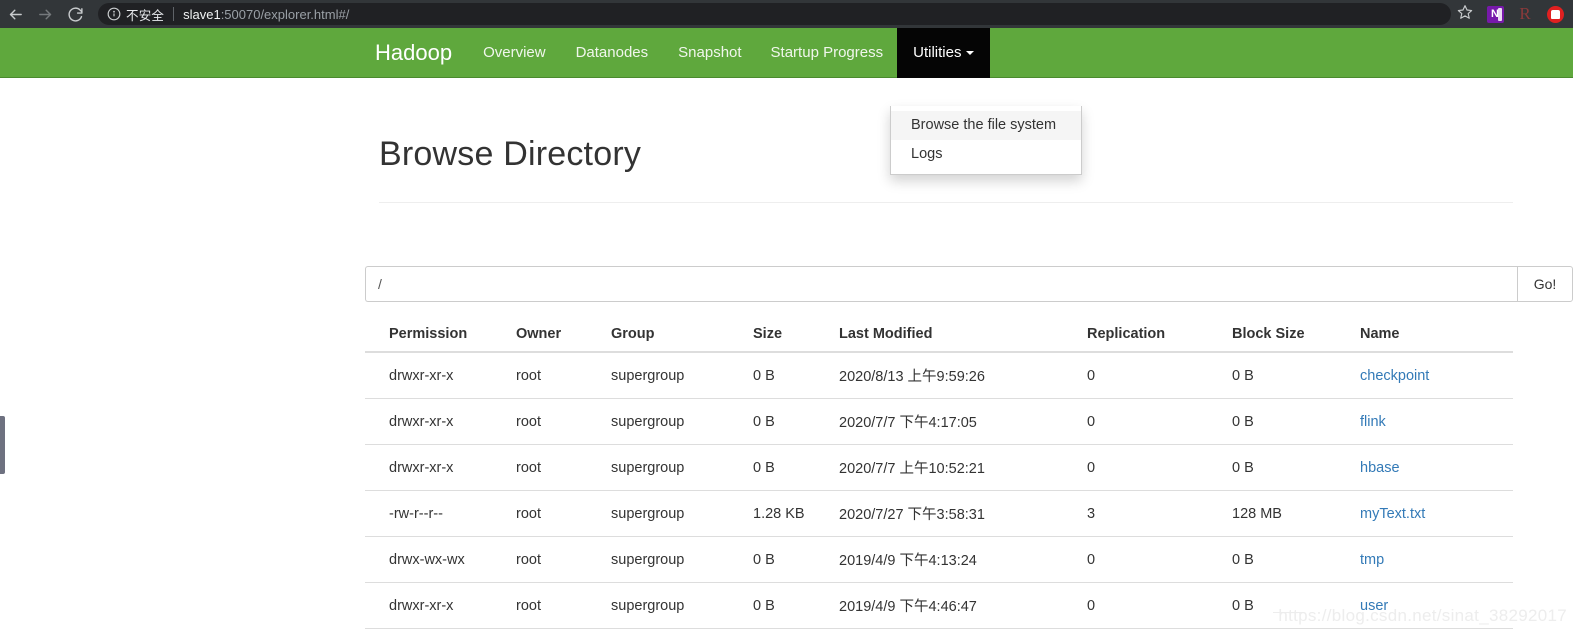  What do you see at coordinates (1432, 467) in the screenshot?
I see `cell-name: hbase` at bounding box center [1432, 467].